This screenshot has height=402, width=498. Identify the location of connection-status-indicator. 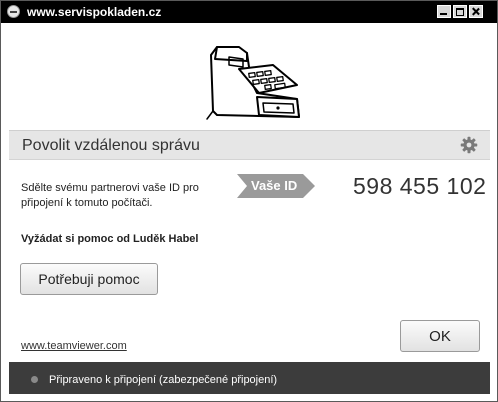
(34, 379).